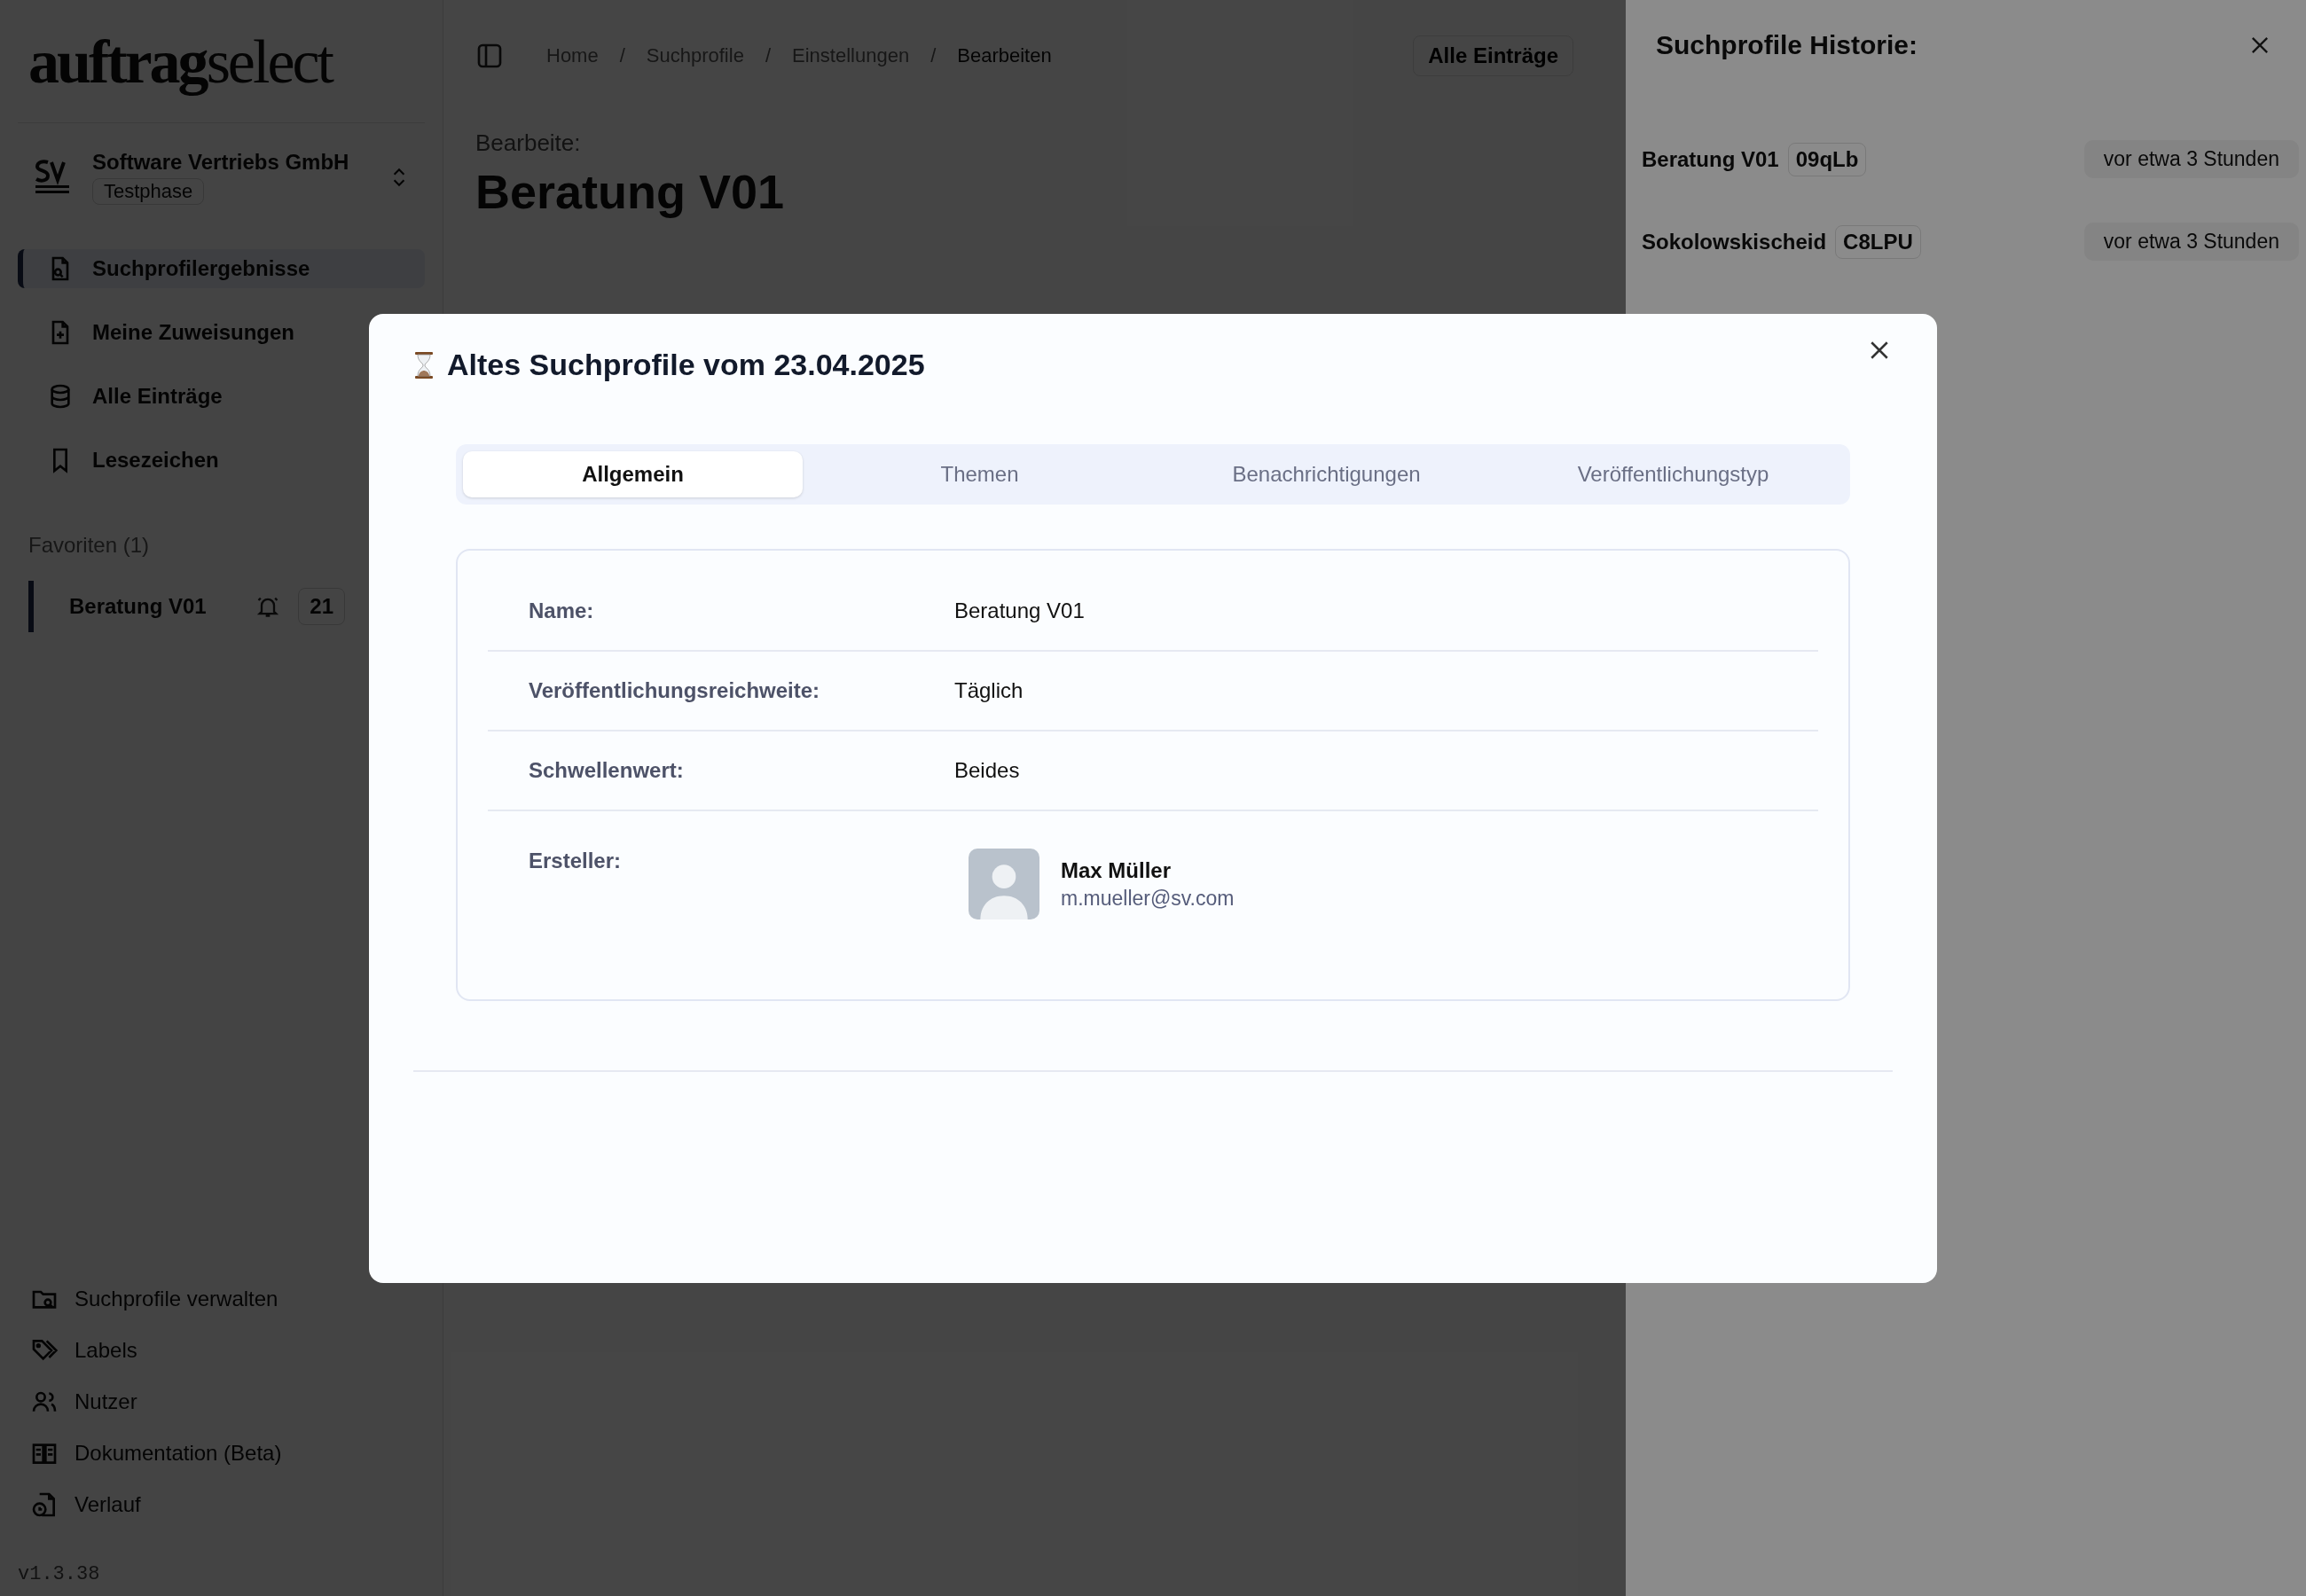 This screenshot has height=1596, width=2306. Describe the element at coordinates (227, 1453) in the screenshot. I see `nav-item: Dokumentation (Beta)` at that location.